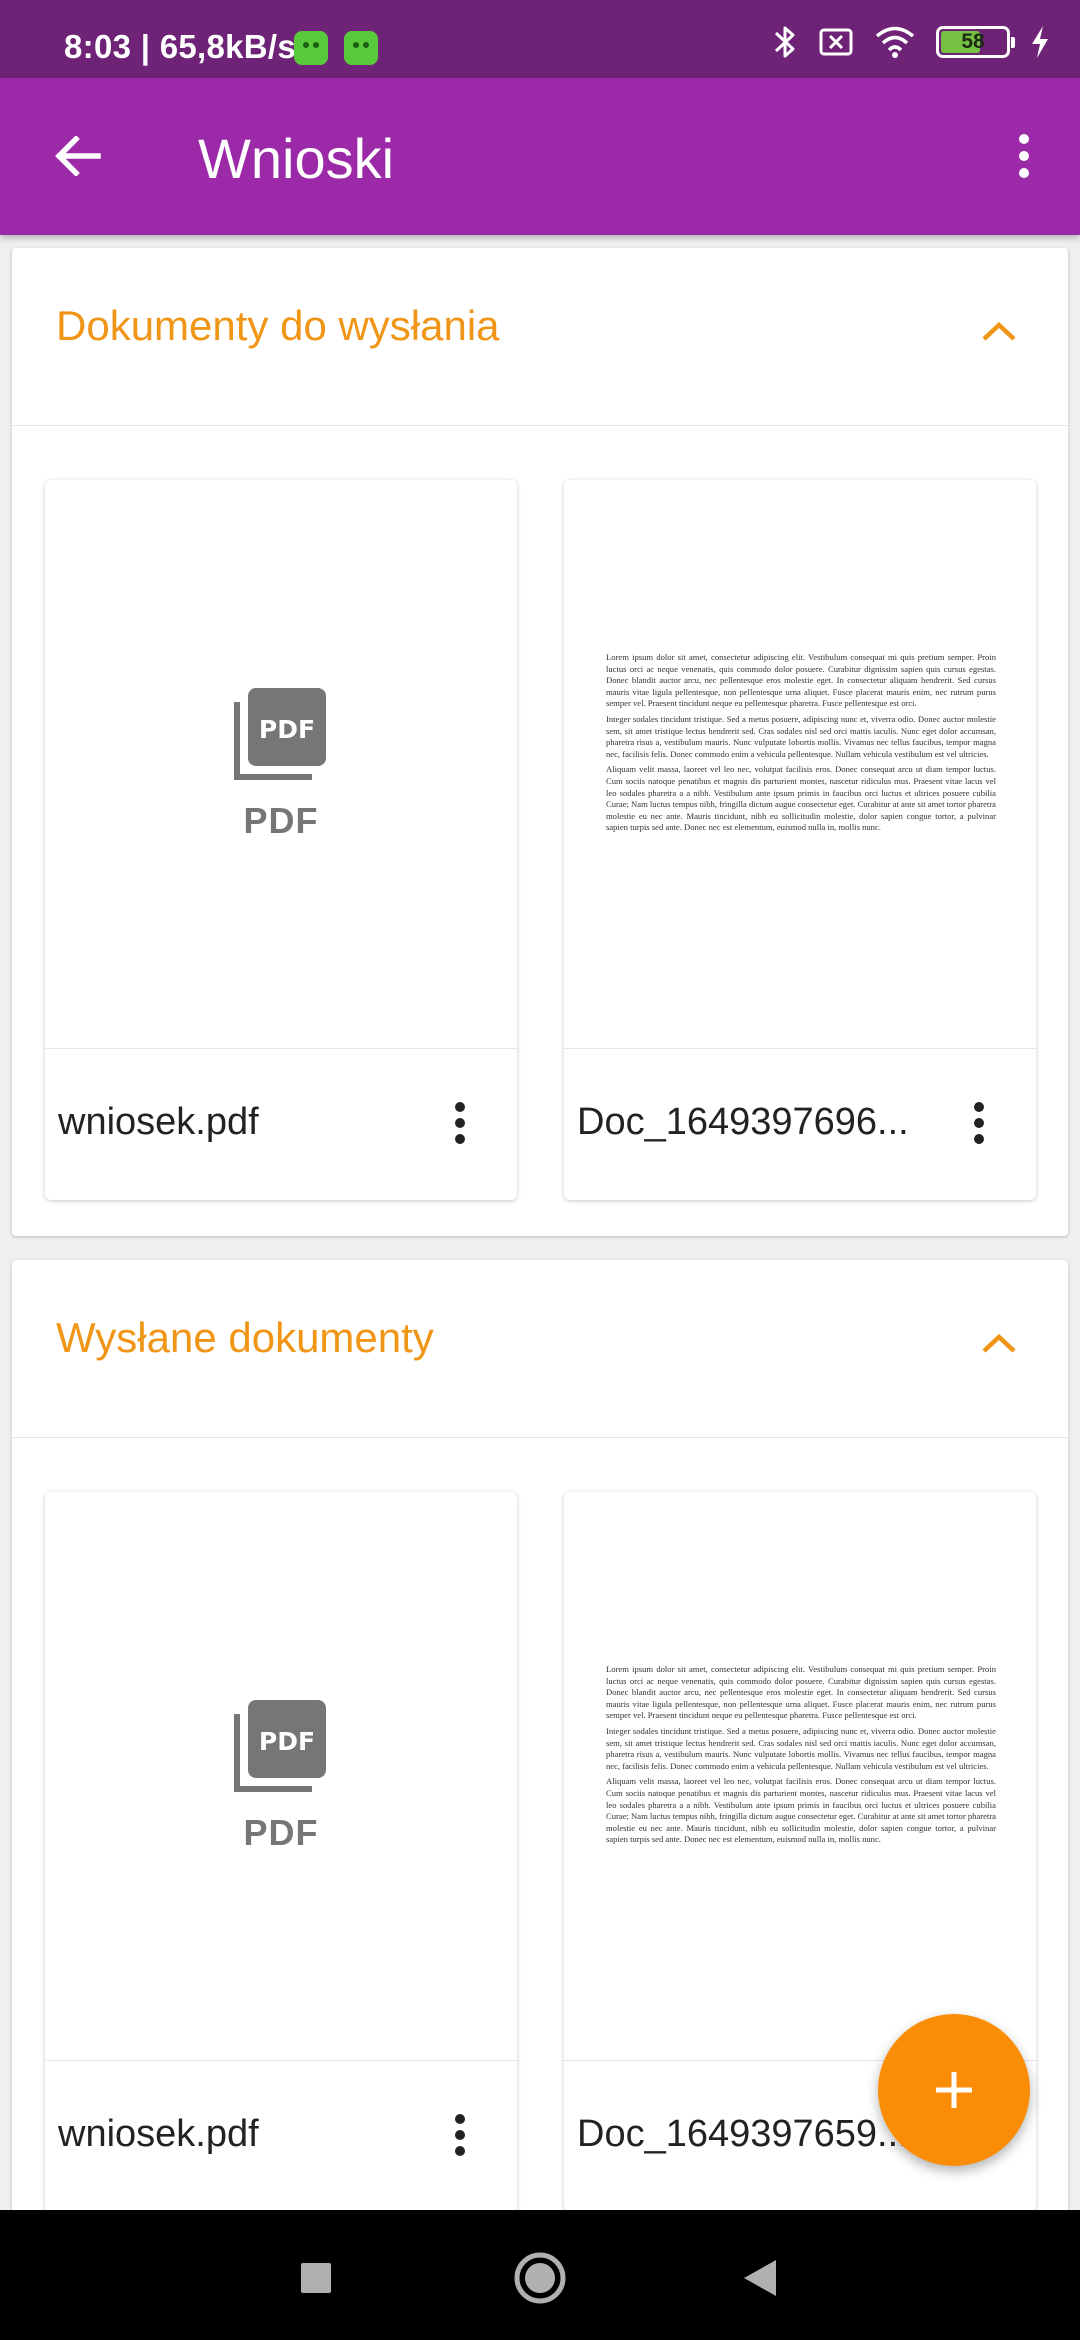 The width and height of the screenshot is (1080, 2340). What do you see at coordinates (245, 1337) in the screenshot?
I see `section-title: Wysłane dokumenty` at bounding box center [245, 1337].